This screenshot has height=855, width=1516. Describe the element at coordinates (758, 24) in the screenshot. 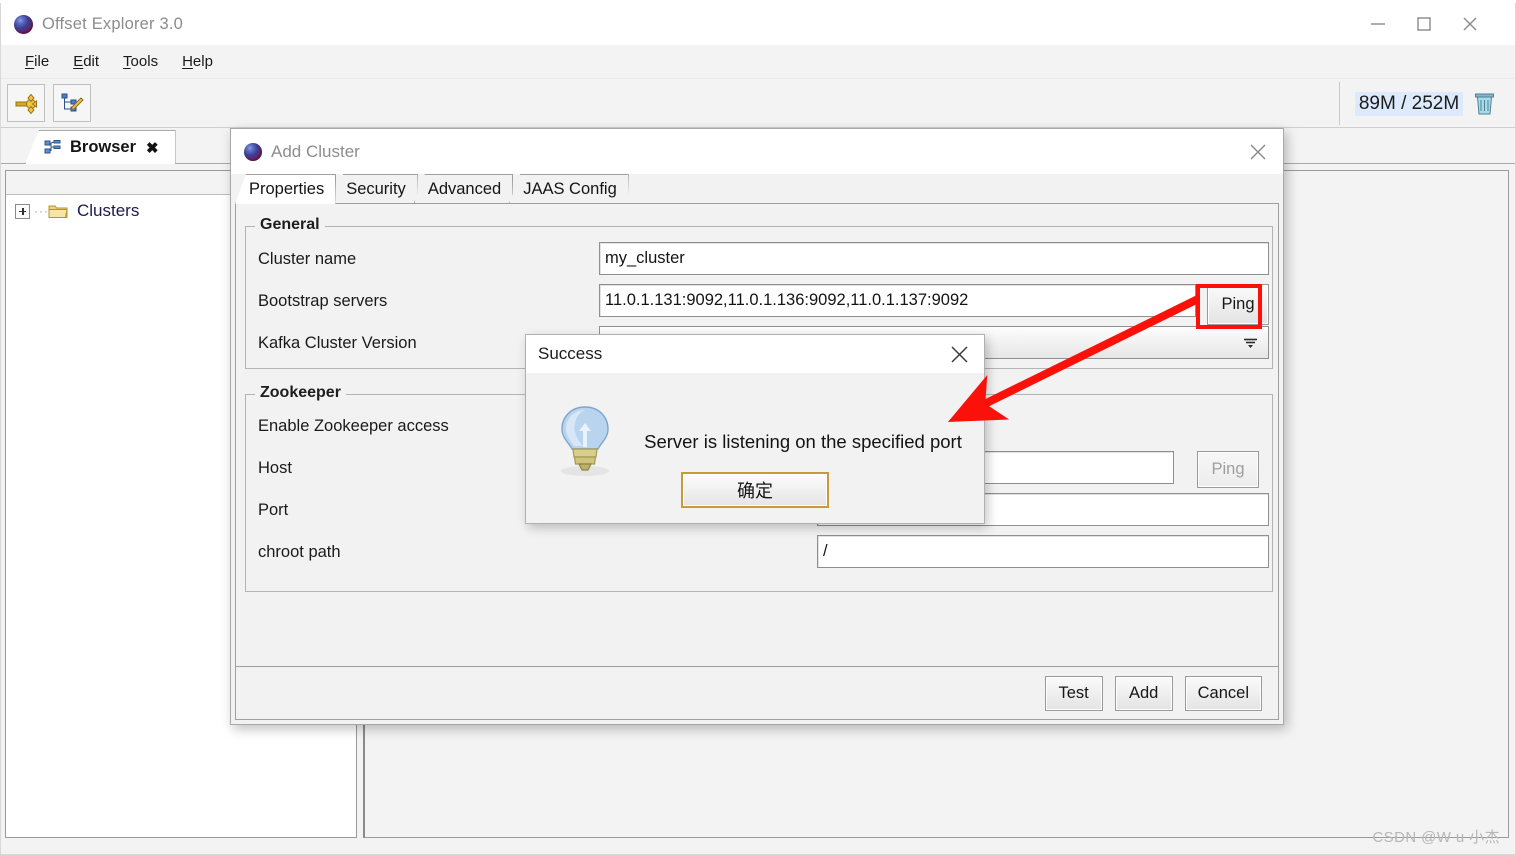

I see `window-titlebar: Offset Explorer 3.0` at that location.